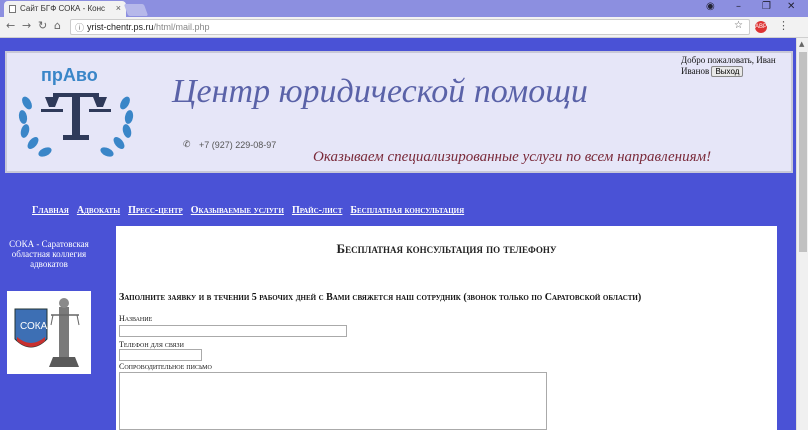 This screenshot has height=430, width=808. I want to click on restore-icon: ❐, so click(766, 6).